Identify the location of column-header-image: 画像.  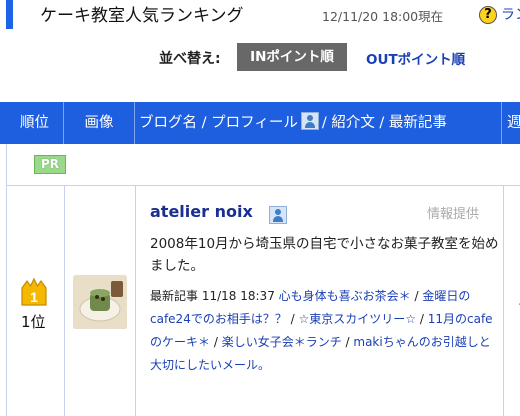
(99, 123).